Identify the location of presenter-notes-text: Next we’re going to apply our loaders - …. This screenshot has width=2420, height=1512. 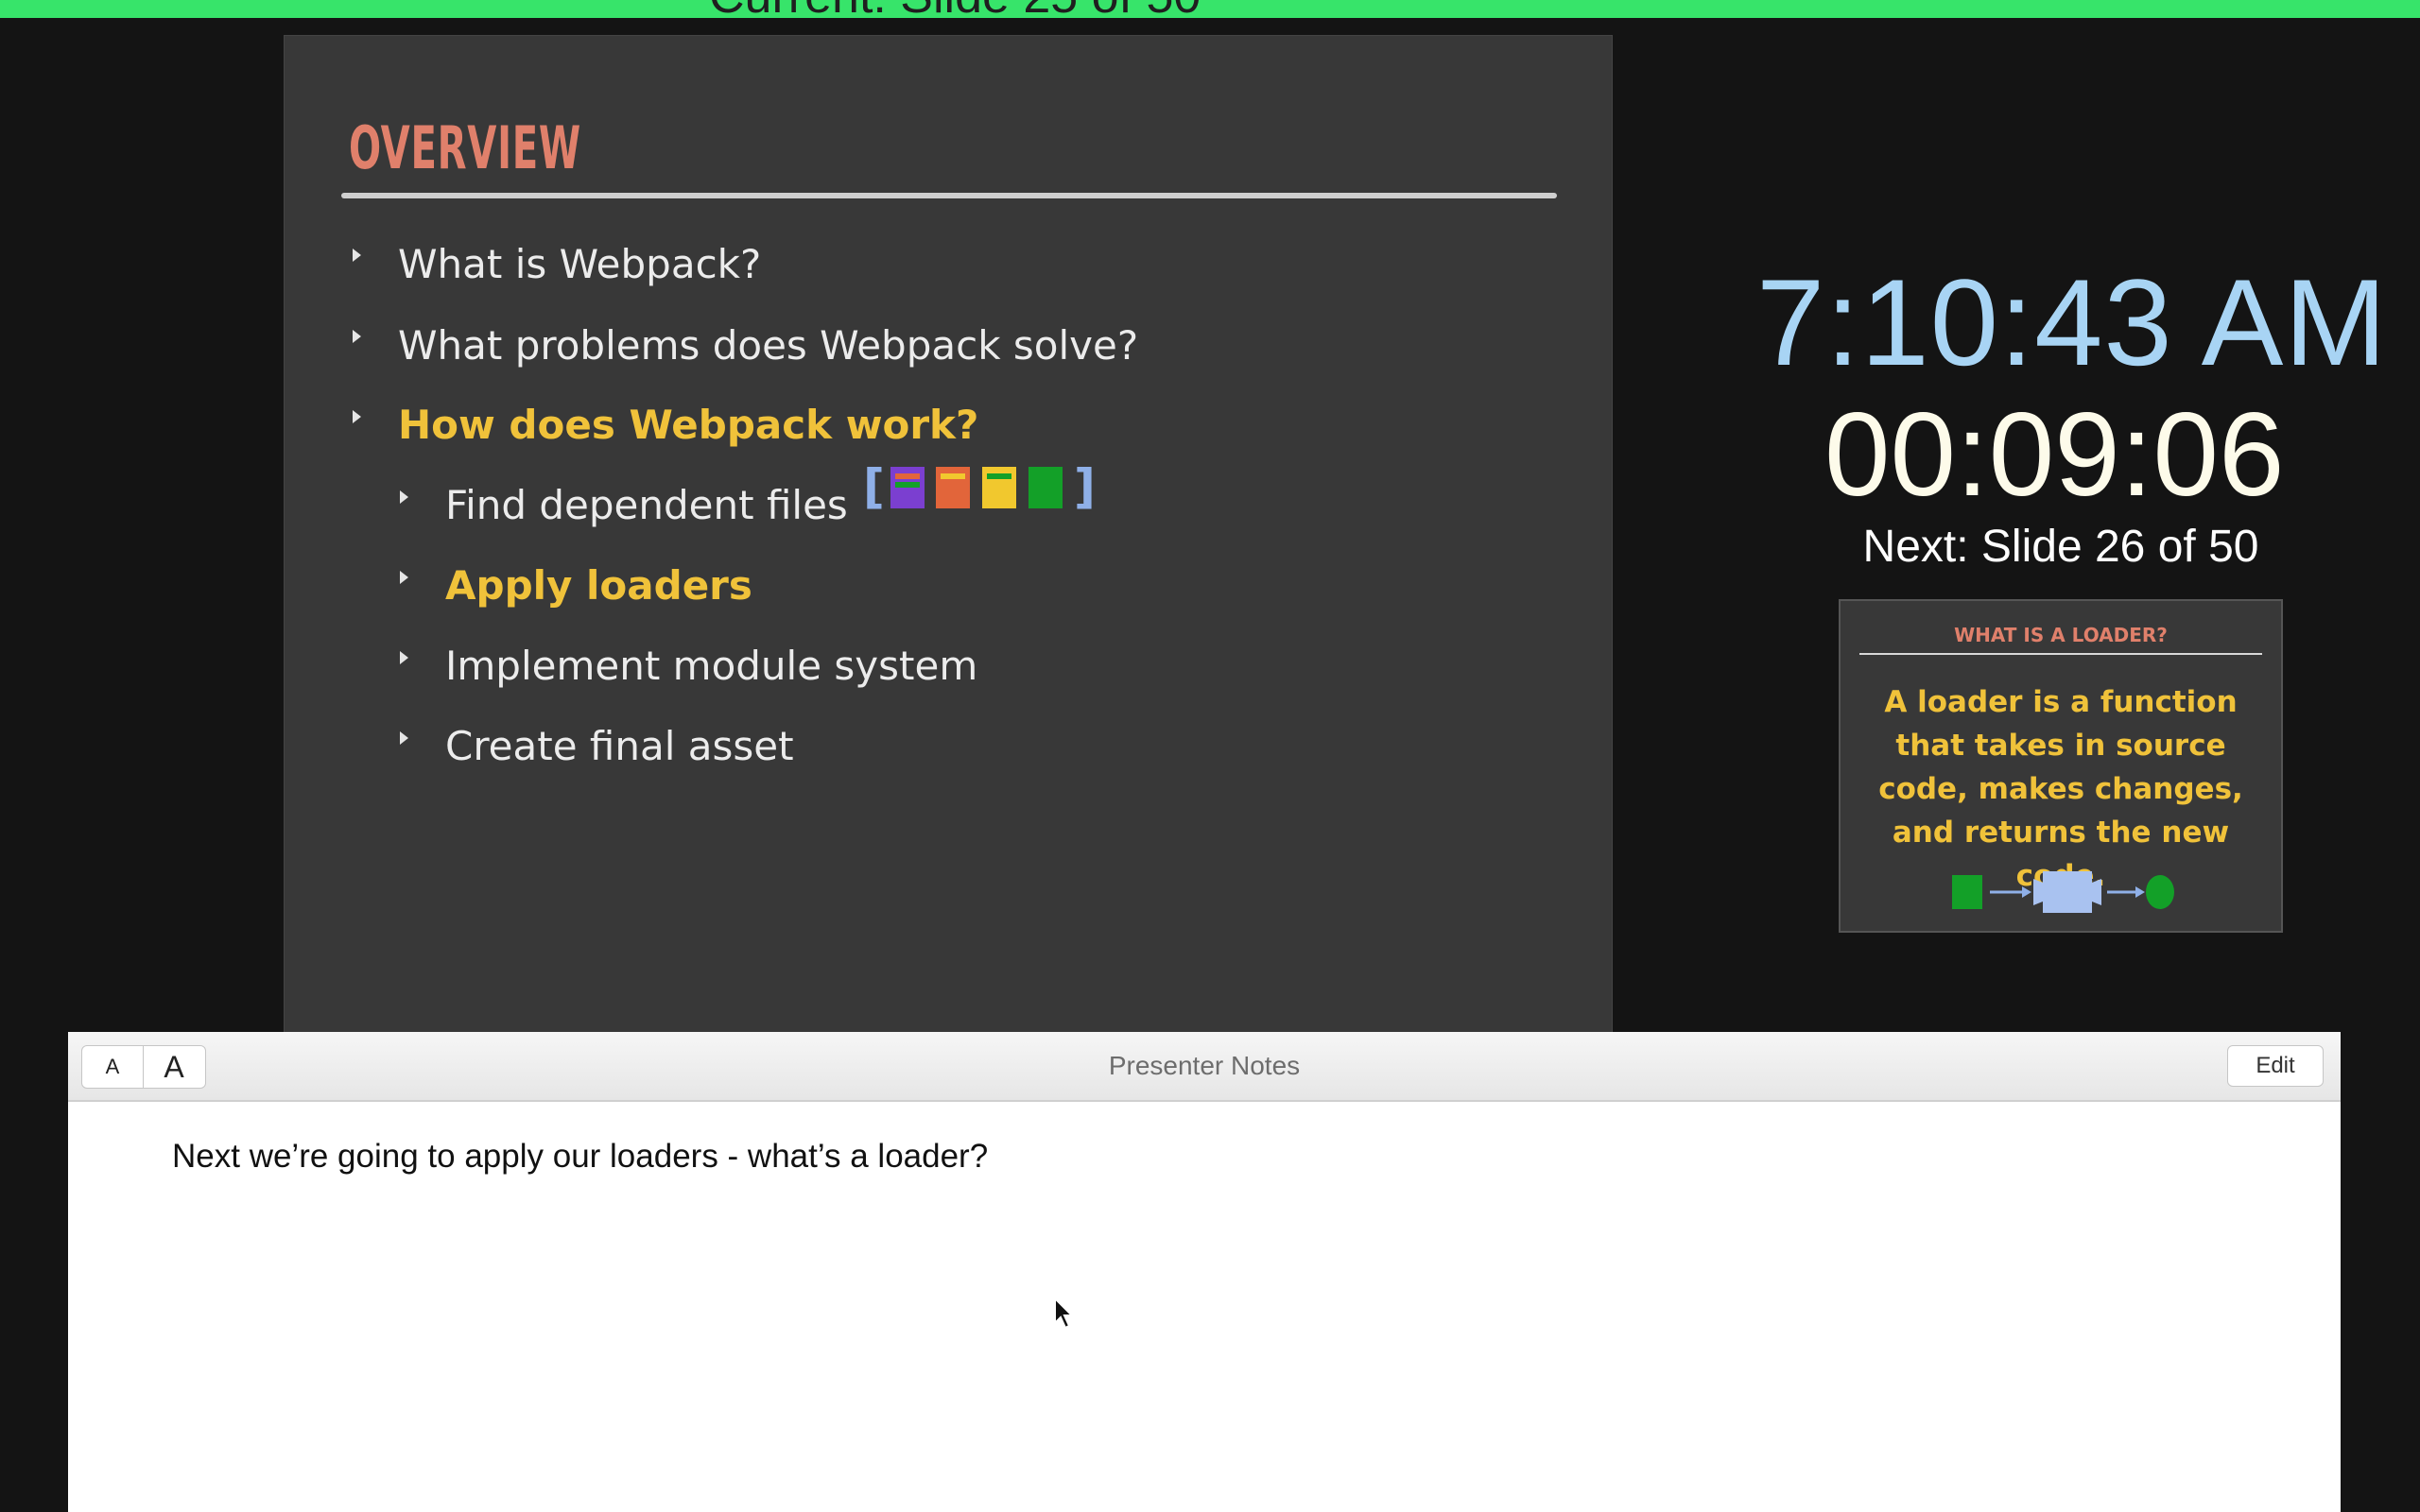
(580, 1157).